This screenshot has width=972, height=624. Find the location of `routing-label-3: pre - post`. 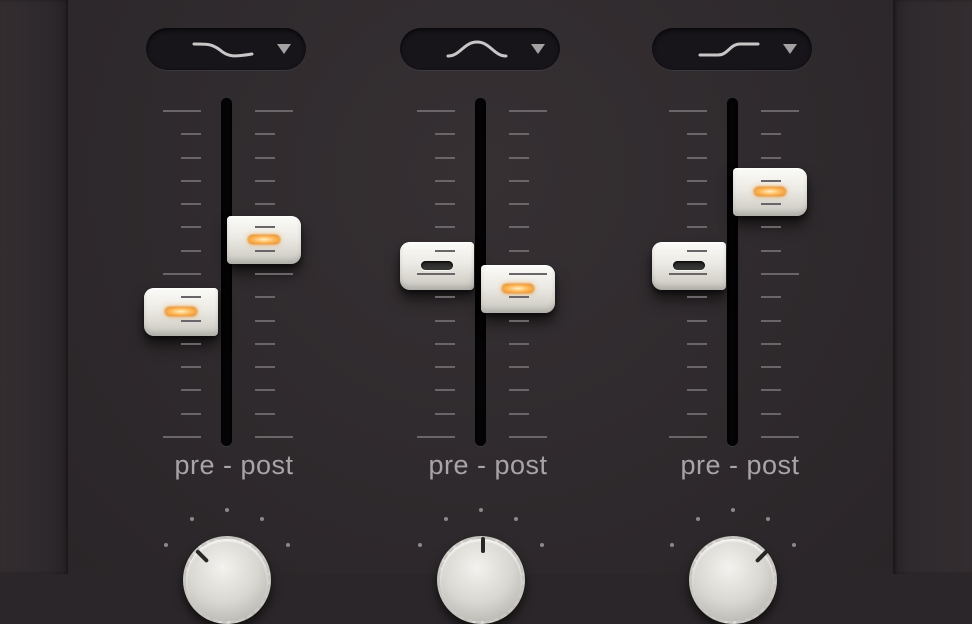

routing-label-3: pre - post is located at coordinates (740, 465).